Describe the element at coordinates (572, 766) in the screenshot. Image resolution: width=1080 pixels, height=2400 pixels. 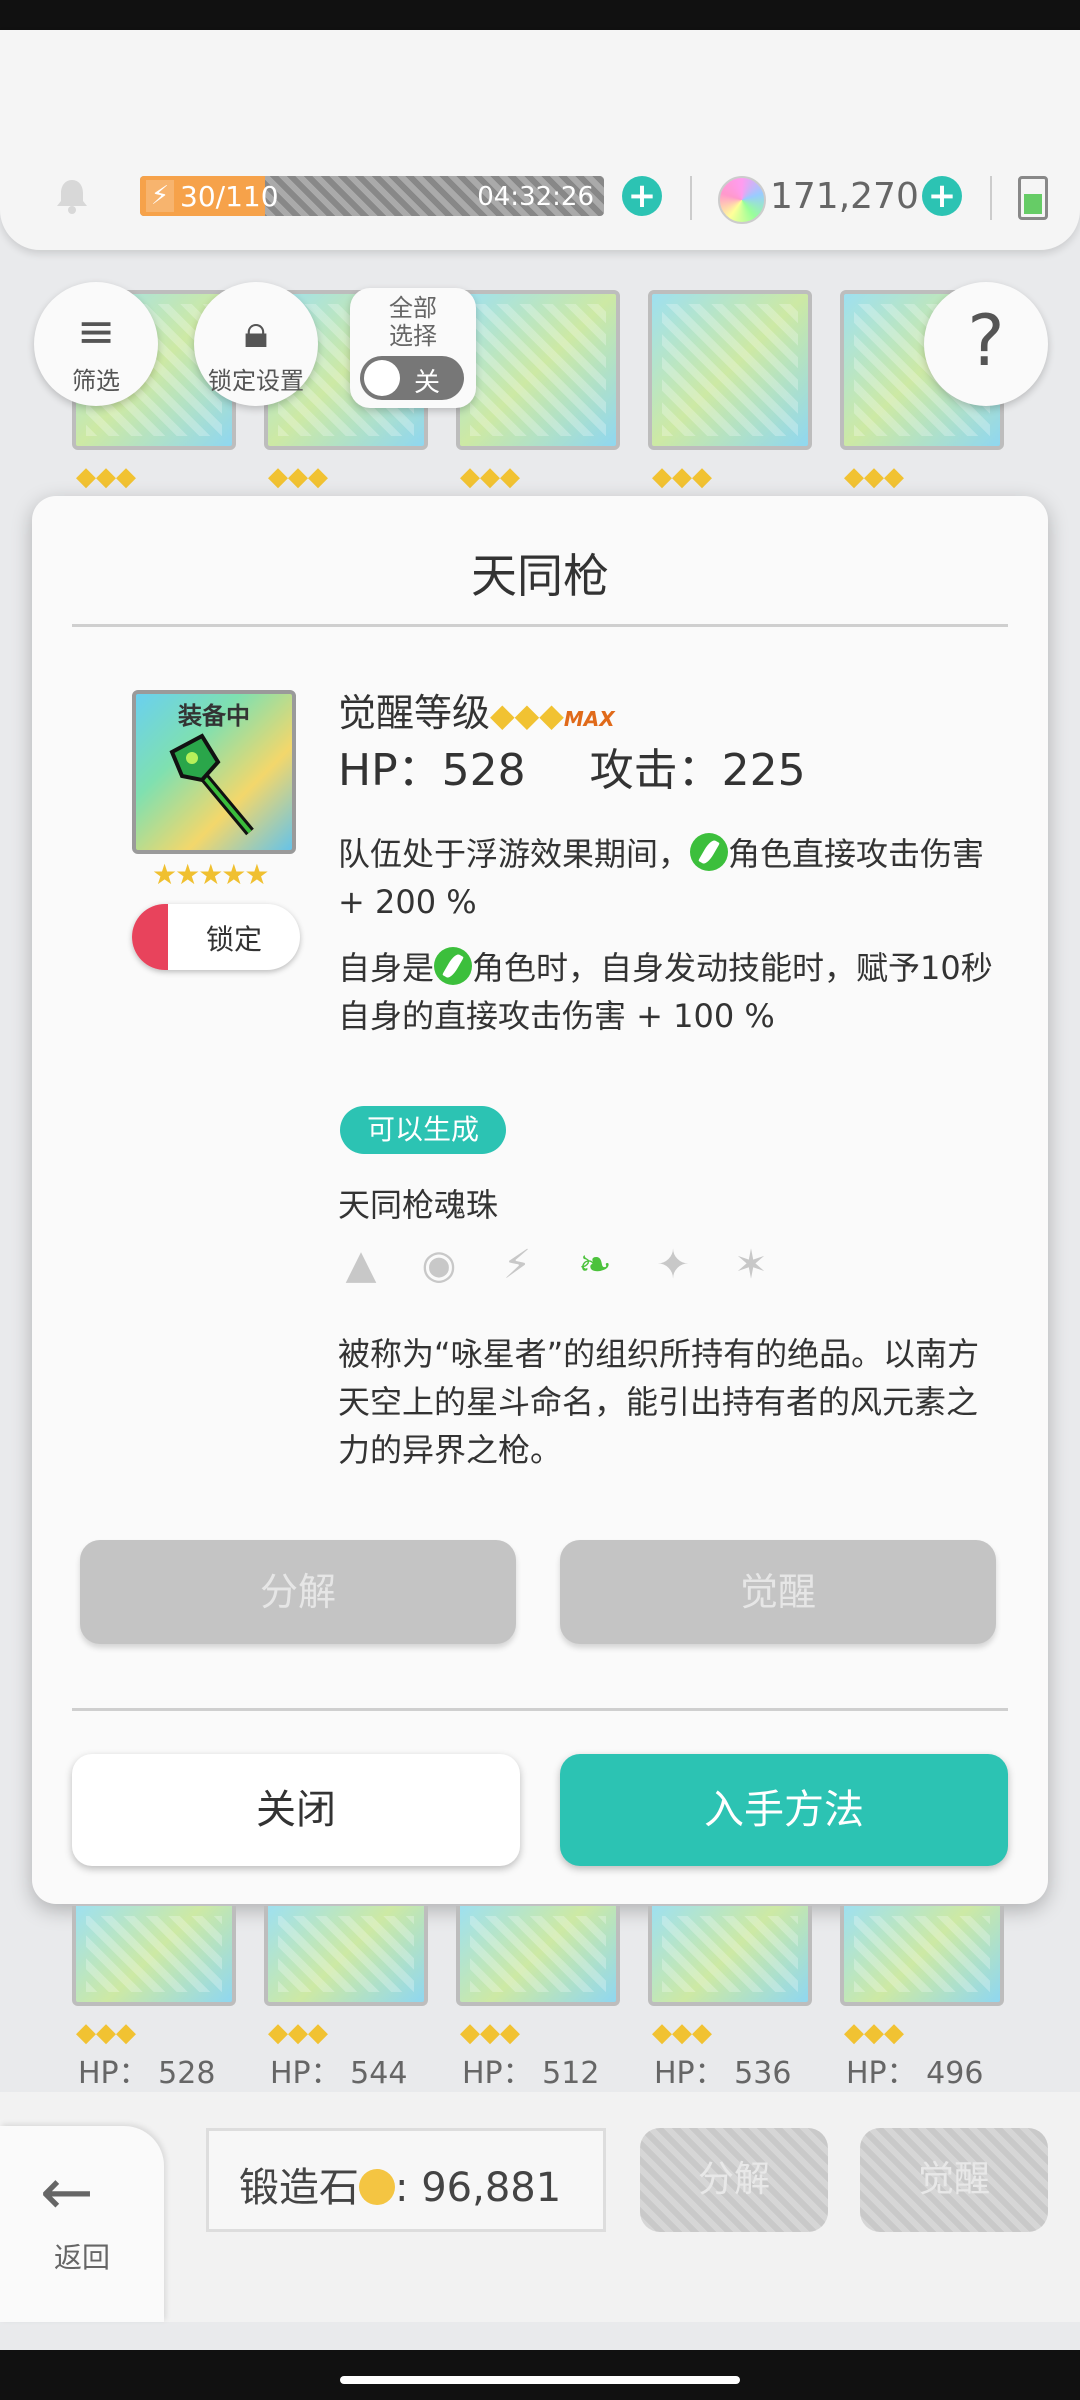
I see `weapon-stats: HP：528 攻击：225` at that location.